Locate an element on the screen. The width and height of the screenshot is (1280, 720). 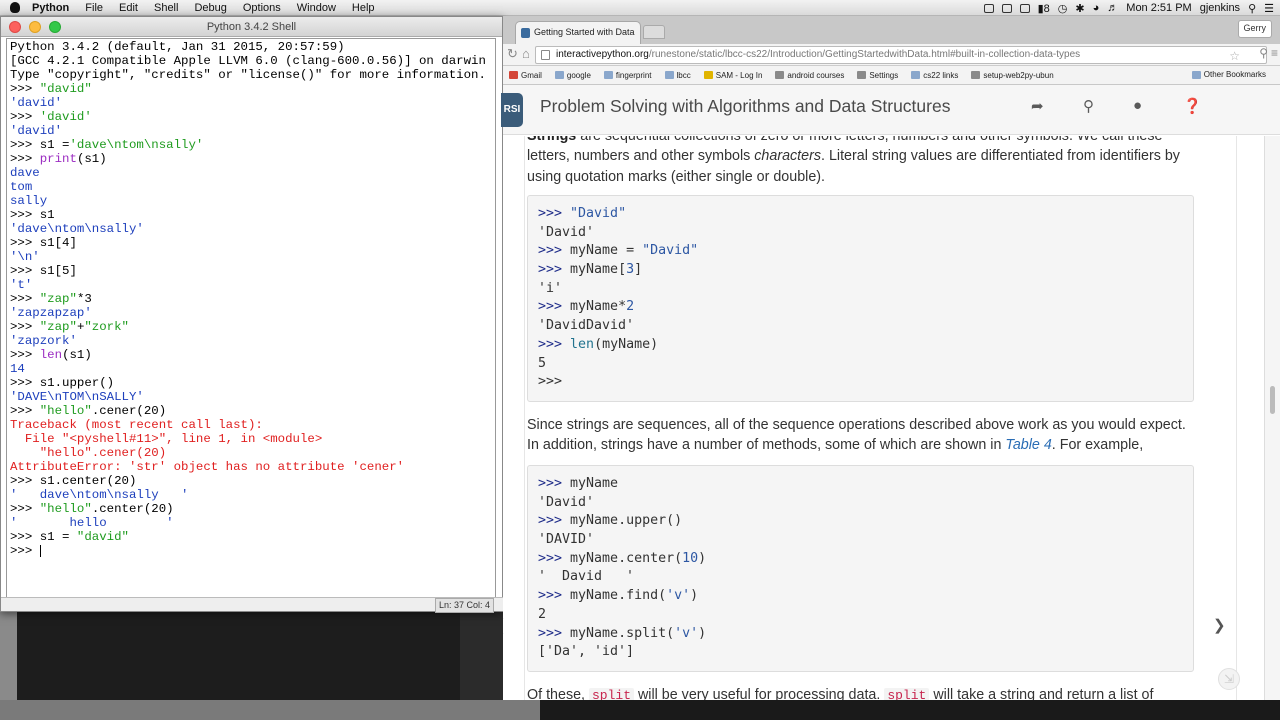
profile-button: Gerry is located at coordinates (1254, 29).